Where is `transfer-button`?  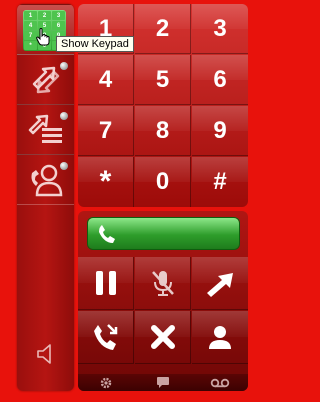 transfer-button is located at coordinates (45, 79).